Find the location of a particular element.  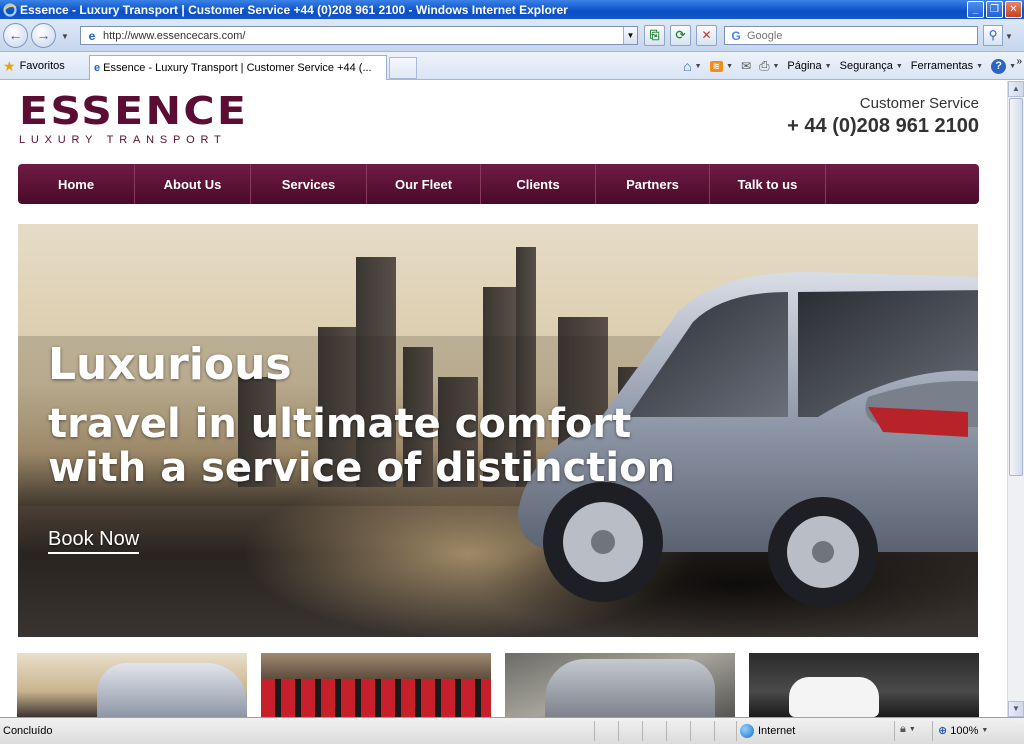

thumbnail-royal-guards is located at coordinates (376, 685).